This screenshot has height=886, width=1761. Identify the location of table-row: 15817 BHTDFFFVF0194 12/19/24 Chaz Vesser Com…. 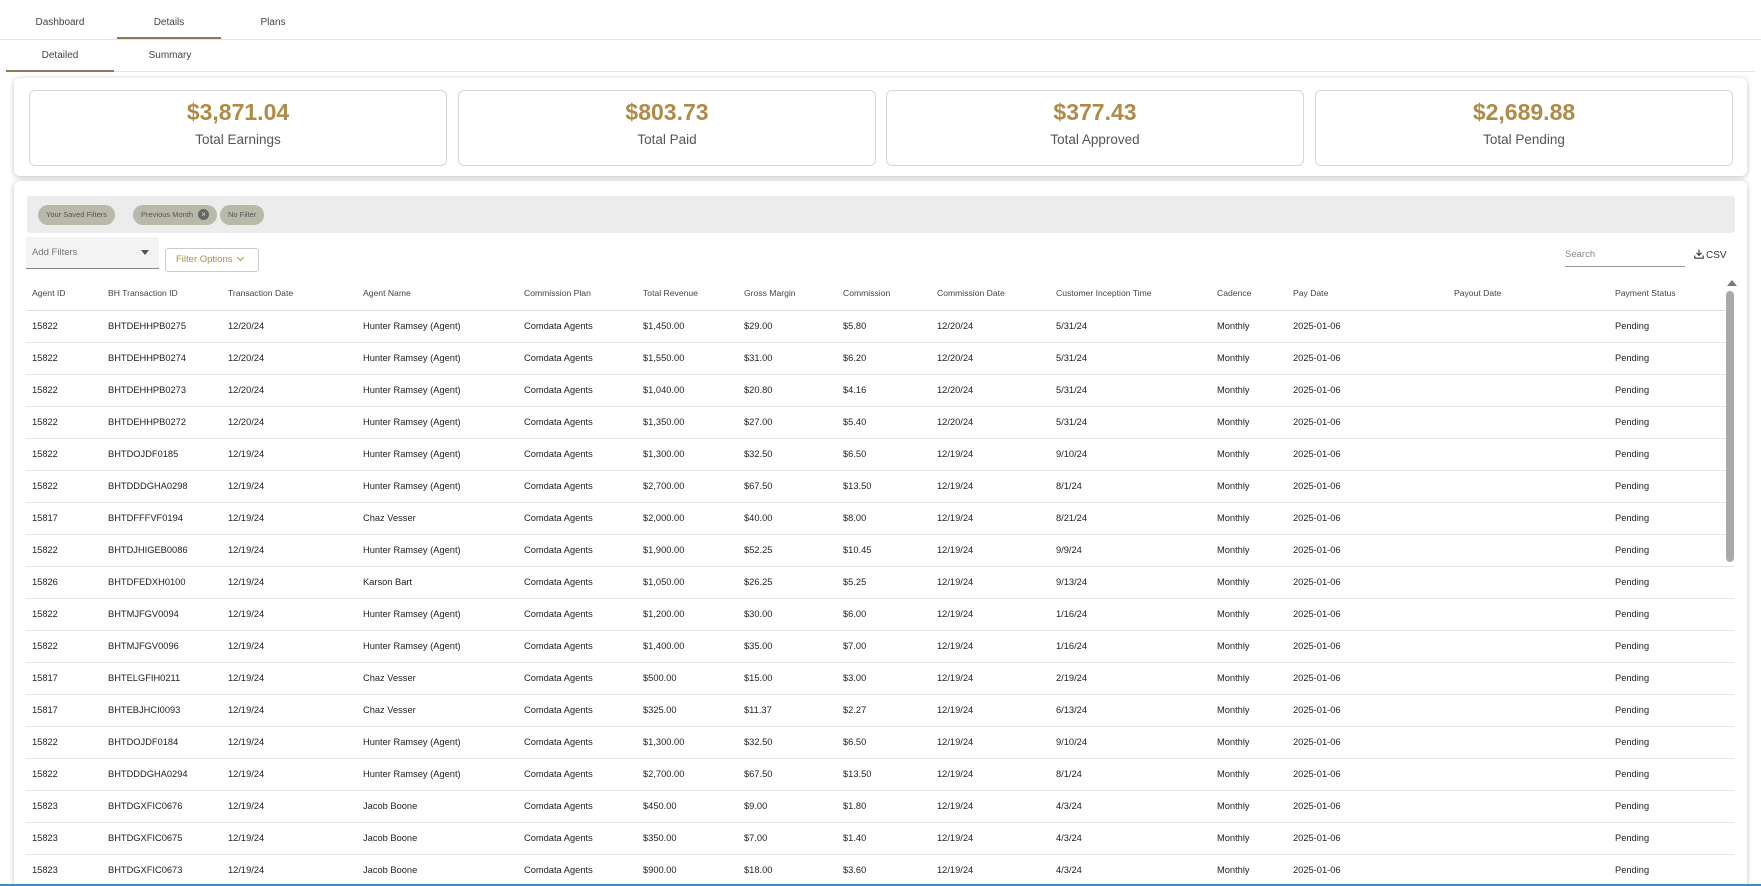
(880, 518).